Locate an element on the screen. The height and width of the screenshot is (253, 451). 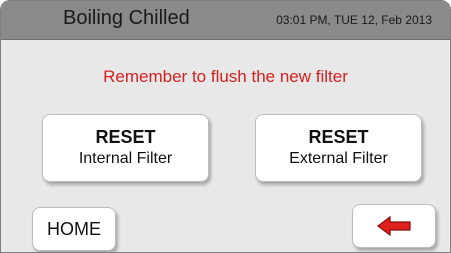
home-button: HOME is located at coordinates (74, 229).